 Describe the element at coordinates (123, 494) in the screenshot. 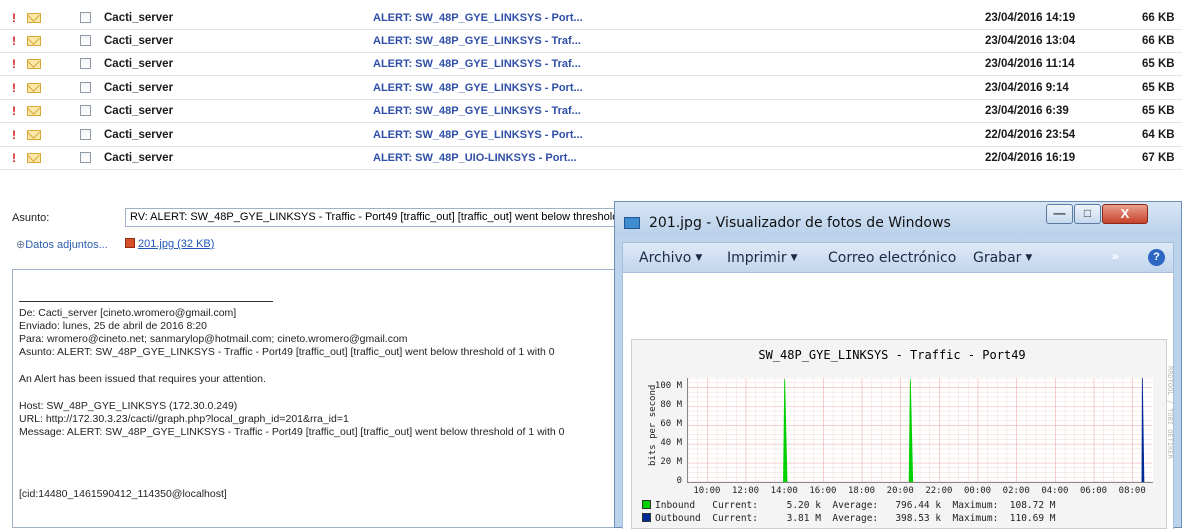

I see `body-cid: [cid:14480_1461590412_114350@localhost]` at that location.